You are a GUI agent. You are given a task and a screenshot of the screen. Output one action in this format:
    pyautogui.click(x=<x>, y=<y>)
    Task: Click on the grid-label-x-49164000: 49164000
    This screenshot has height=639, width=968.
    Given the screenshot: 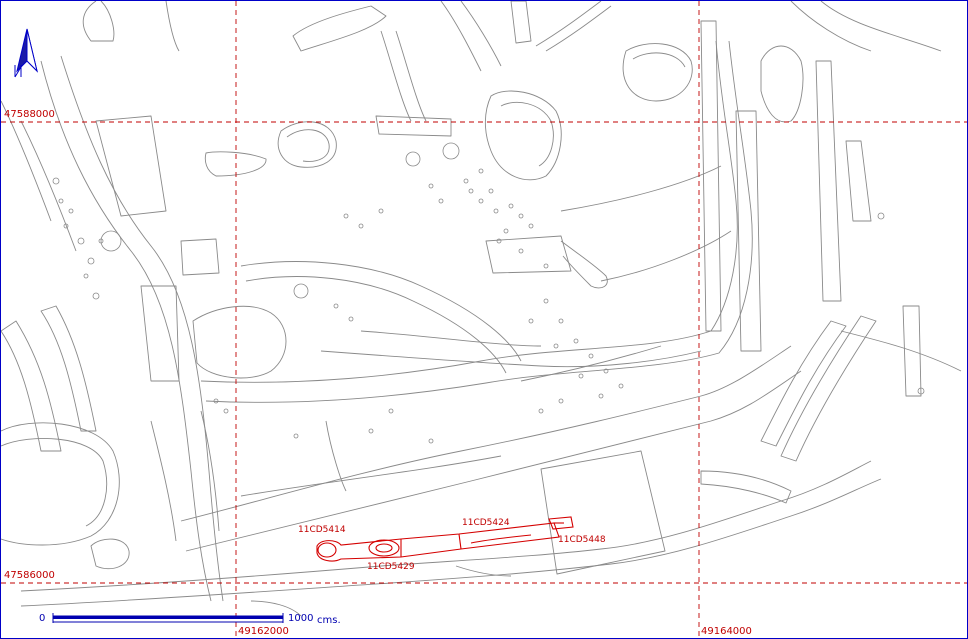 What is the action you would take?
    pyautogui.click(x=726, y=631)
    